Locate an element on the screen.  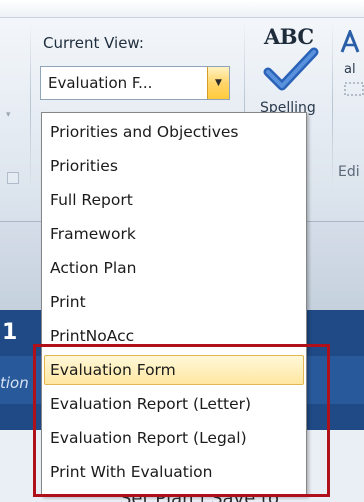
editing-group-label: Edi is located at coordinates (349, 172).